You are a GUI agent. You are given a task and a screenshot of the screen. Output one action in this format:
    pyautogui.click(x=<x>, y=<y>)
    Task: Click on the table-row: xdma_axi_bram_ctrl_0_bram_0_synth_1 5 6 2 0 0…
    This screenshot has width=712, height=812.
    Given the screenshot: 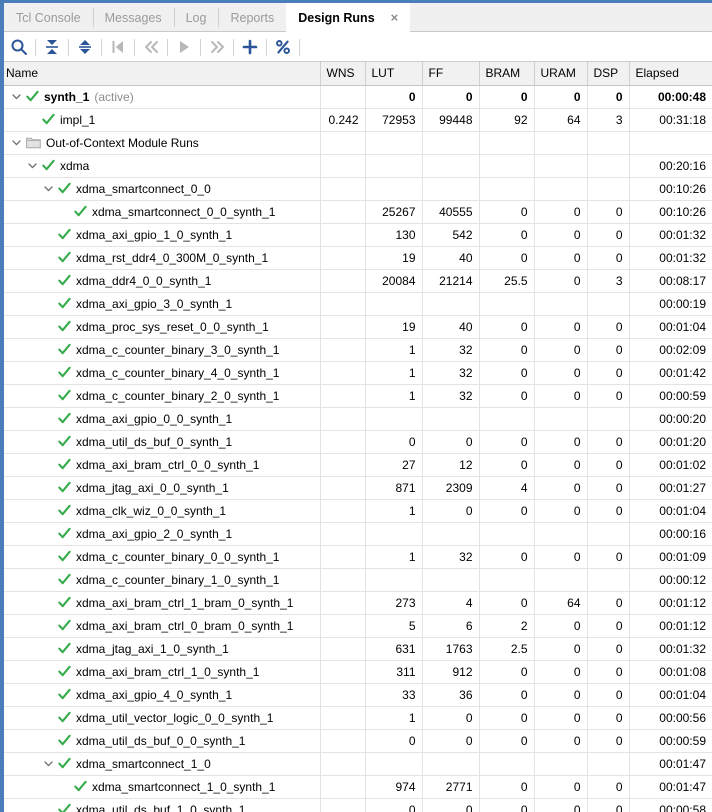 What is the action you would take?
    pyautogui.click(x=356, y=626)
    